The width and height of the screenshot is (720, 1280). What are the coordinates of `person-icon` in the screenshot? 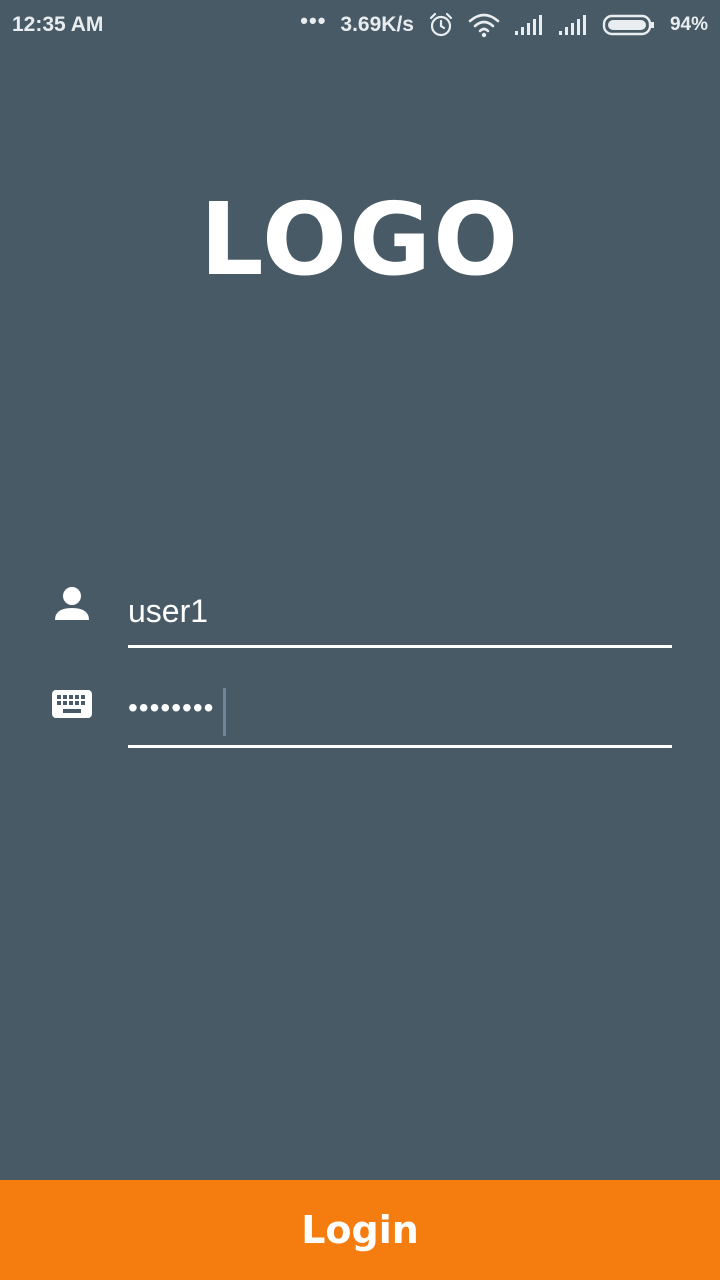 It's located at (72, 604).